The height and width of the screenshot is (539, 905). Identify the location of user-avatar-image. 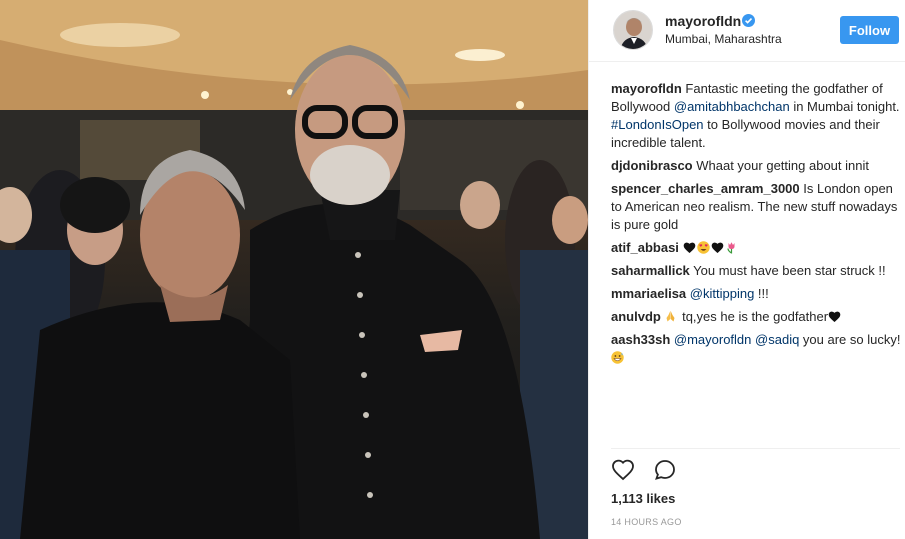
(633, 30).